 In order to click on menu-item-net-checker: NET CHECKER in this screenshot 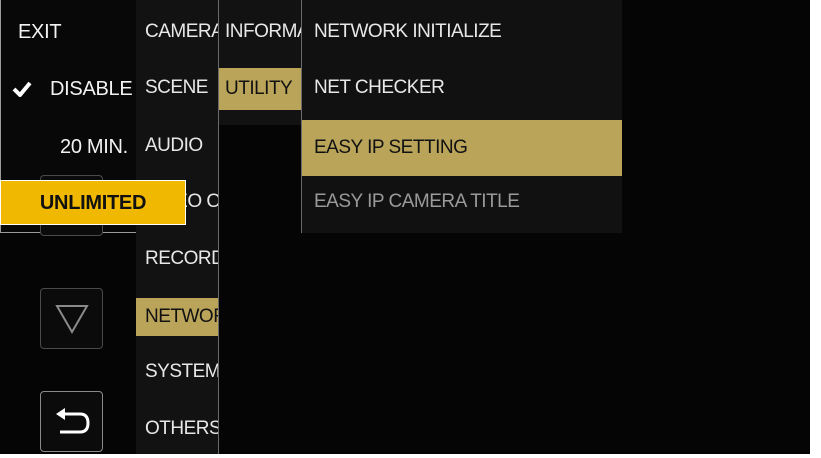, I will do `click(462, 88)`.